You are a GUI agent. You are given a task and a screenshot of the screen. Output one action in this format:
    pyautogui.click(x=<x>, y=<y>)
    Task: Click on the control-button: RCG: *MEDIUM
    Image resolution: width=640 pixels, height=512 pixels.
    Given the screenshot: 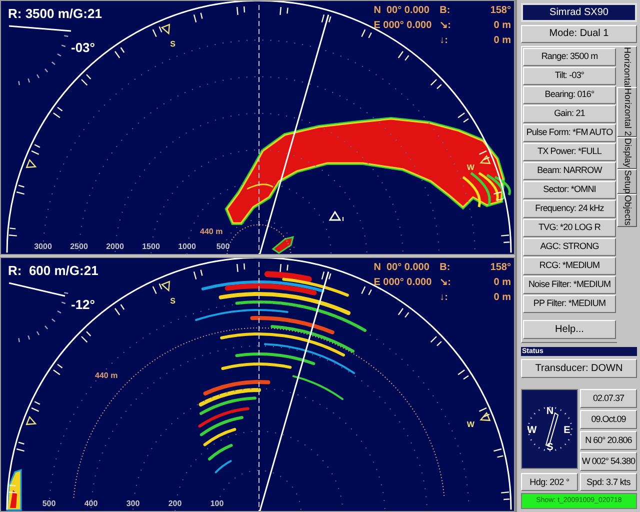 What is the action you would take?
    pyautogui.click(x=569, y=265)
    